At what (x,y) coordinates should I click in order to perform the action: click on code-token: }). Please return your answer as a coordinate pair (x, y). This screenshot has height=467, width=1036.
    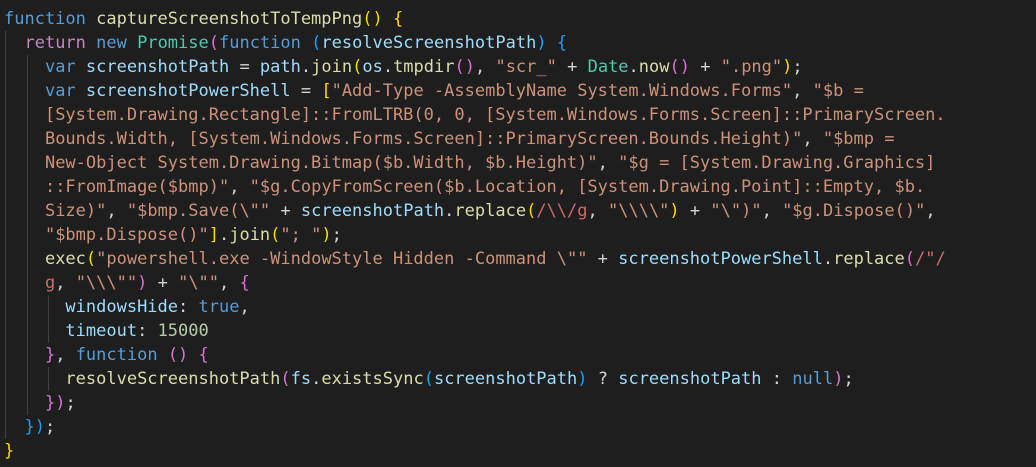
    Looking at the image, I should click on (55, 403).